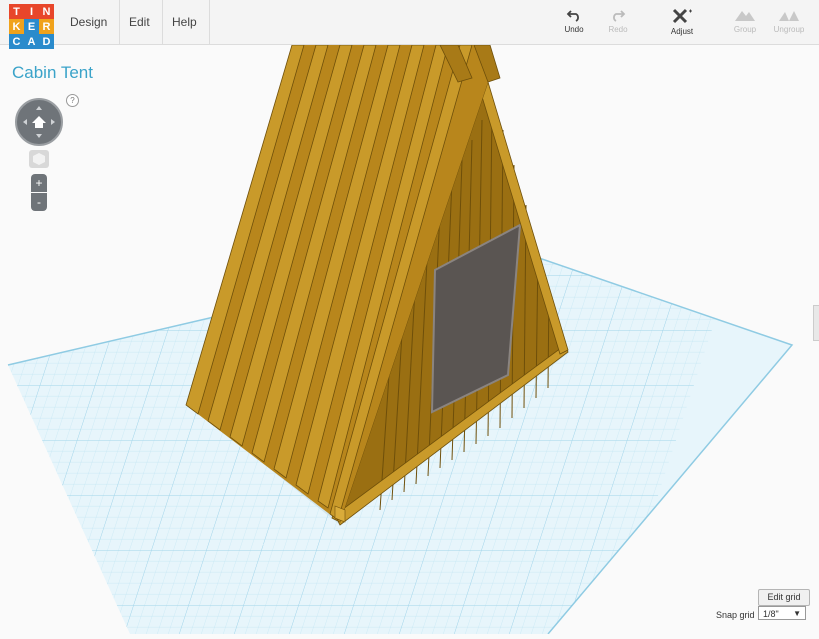 This screenshot has width=819, height=639. I want to click on help-icon: ?, so click(72, 100).